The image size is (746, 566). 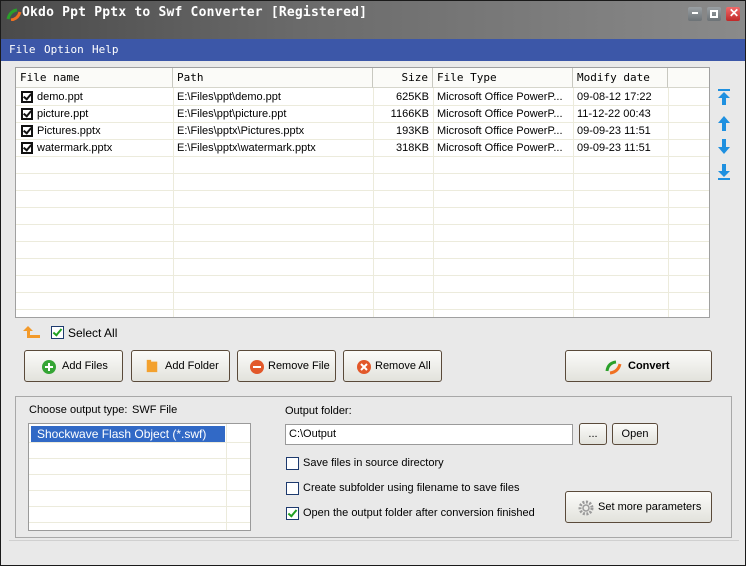 I want to click on file-date: 09-08-12 17:22, so click(x=614, y=97).